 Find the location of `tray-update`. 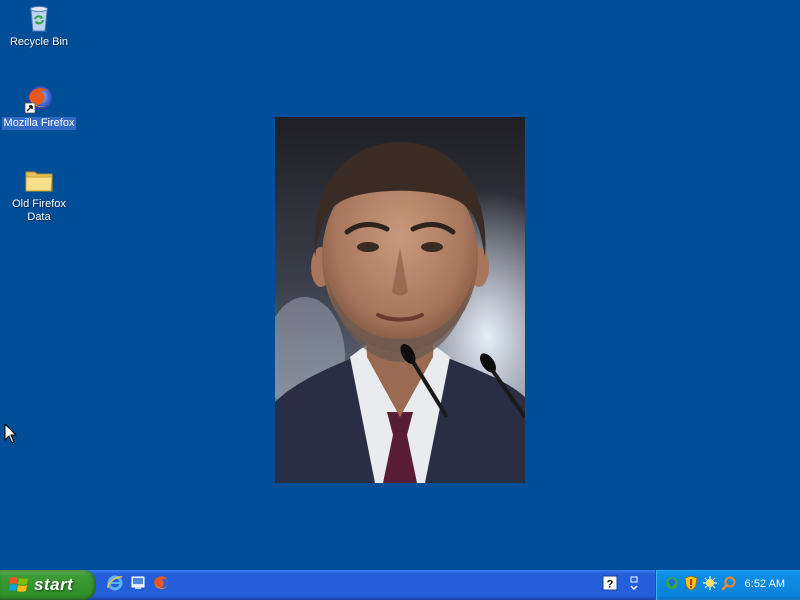

tray-update is located at coordinates (710, 585).